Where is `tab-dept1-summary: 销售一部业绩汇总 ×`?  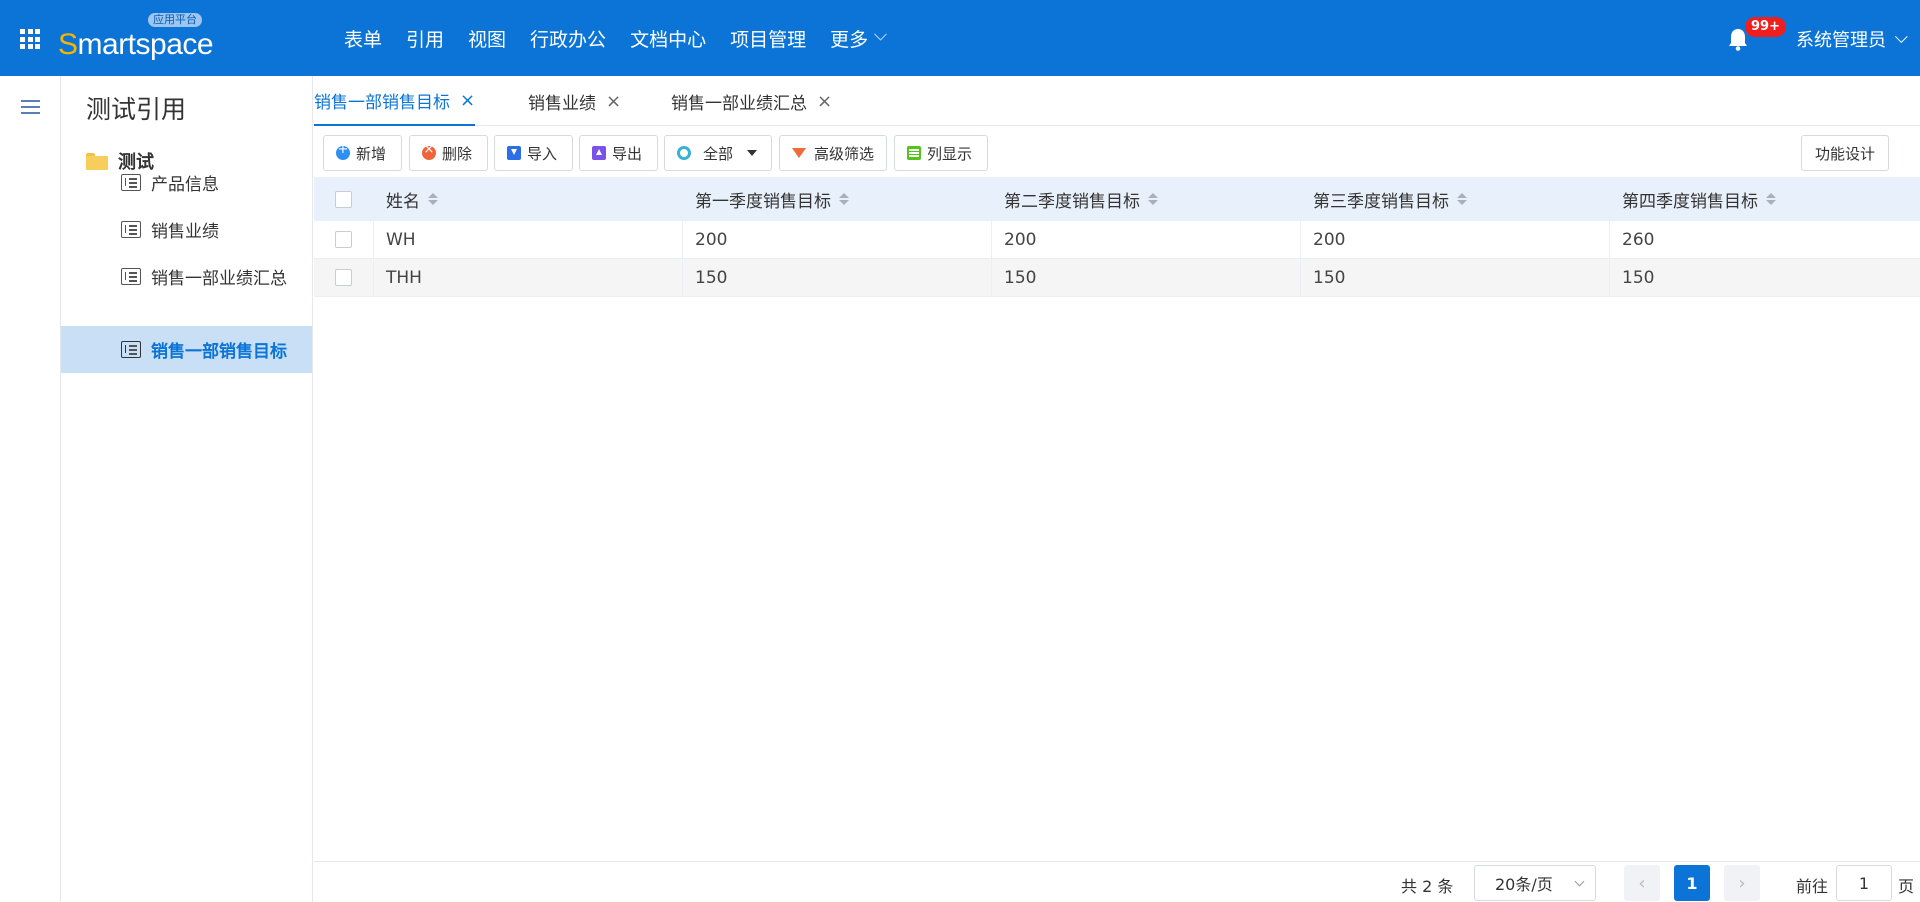 tab-dept1-summary: 销售一部业绩汇总 × is located at coordinates (751, 101).